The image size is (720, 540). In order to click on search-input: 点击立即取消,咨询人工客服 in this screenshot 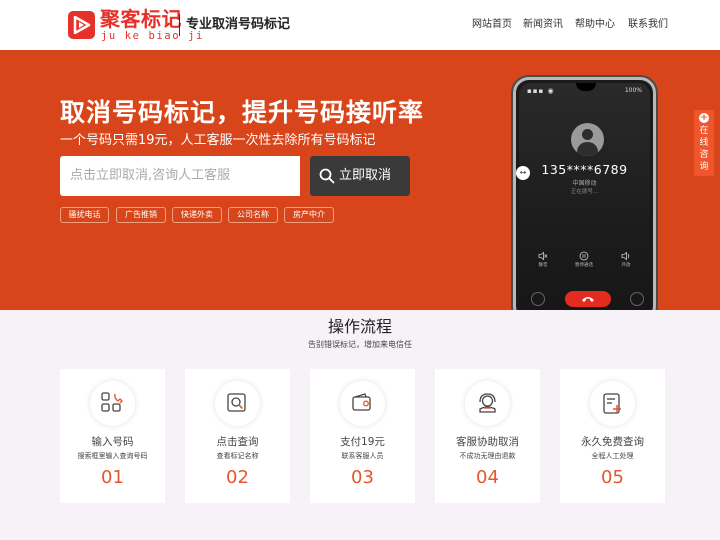, I will do `click(180, 176)`.